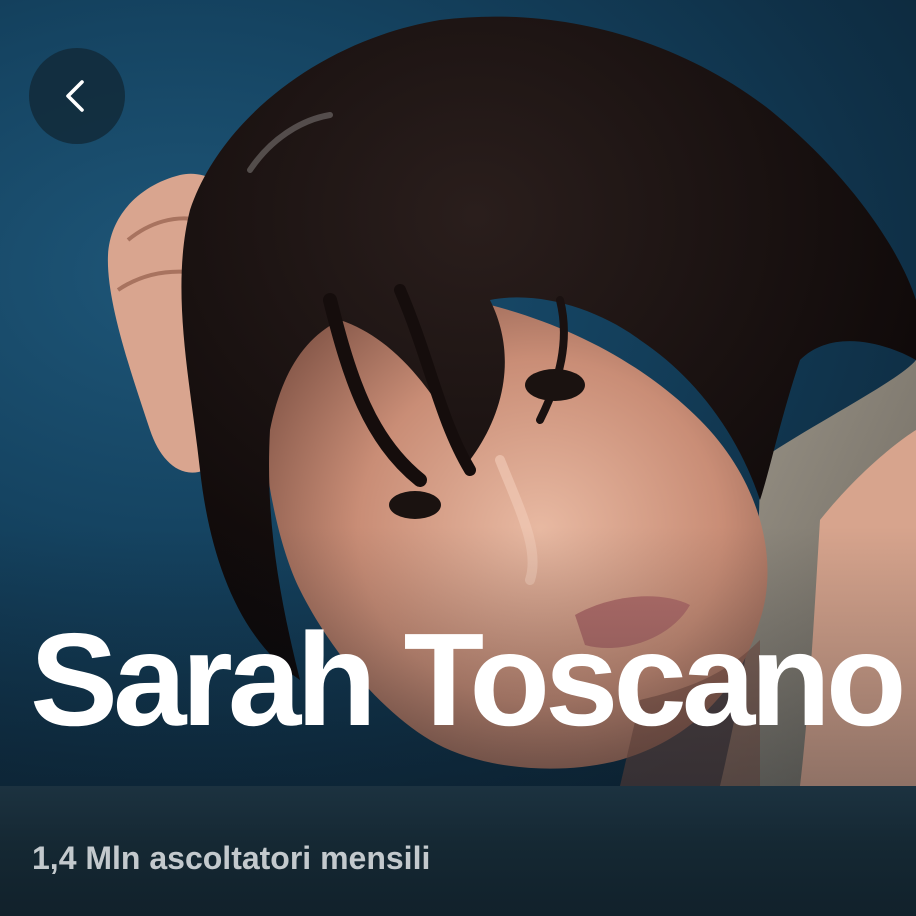 The height and width of the screenshot is (916, 916). I want to click on monthly-listeners: 1,4 Mln ascoltatori mensili, so click(231, 858).